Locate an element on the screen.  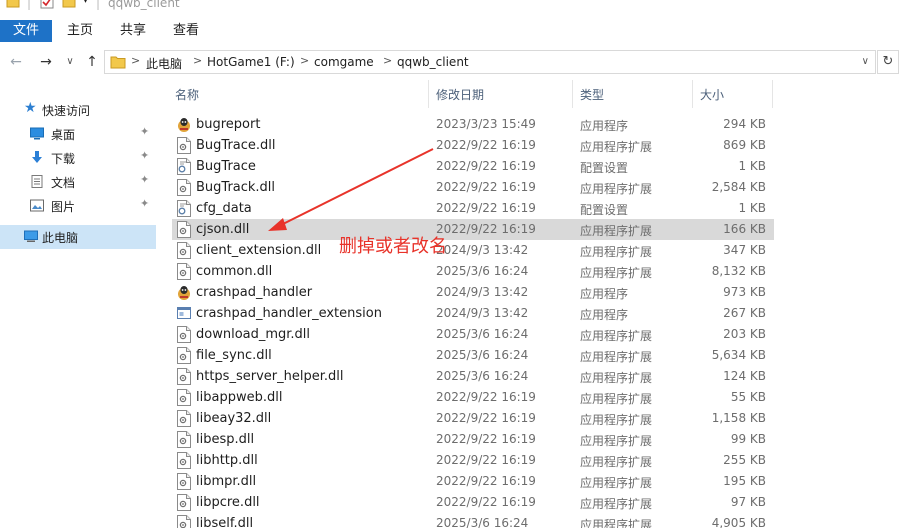
table-row: common.dll 2025/3/6 16:24 应用程序扩展 8,132 KB is located at coordinates (473, 271).